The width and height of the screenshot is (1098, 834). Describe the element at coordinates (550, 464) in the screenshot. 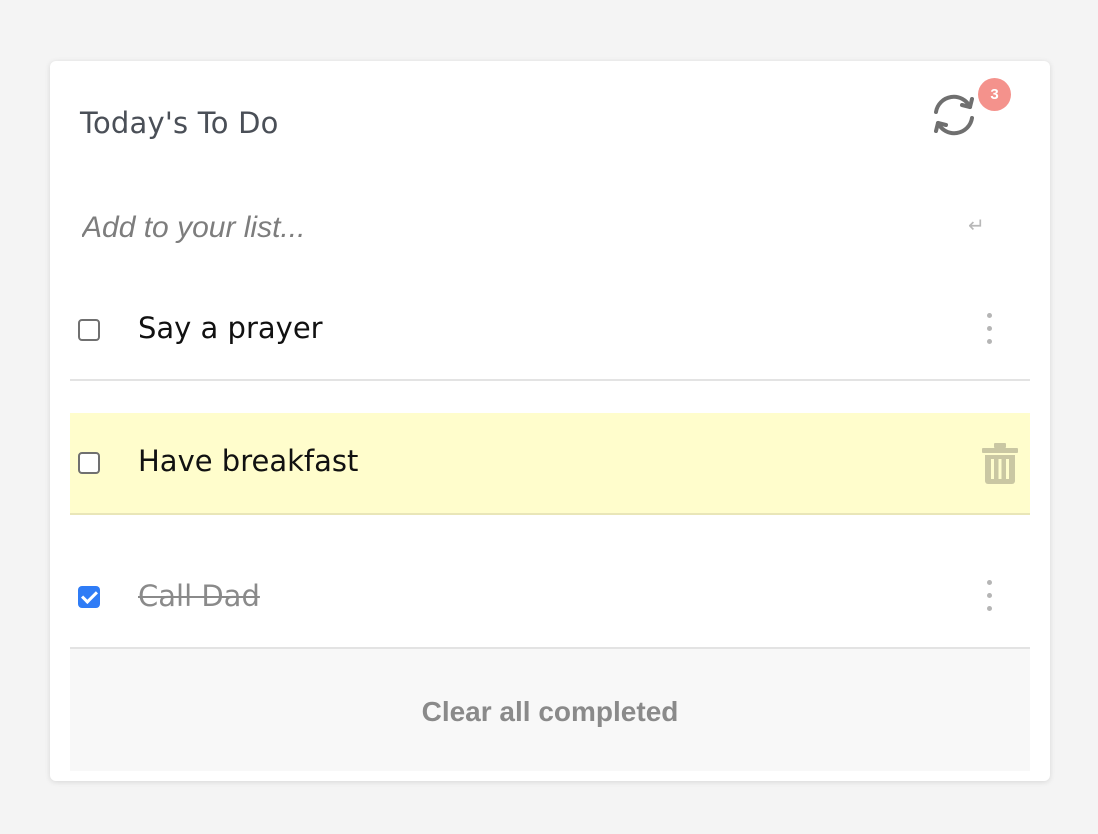

I see `todo-item-highlighted: Have breakfast` at that location.